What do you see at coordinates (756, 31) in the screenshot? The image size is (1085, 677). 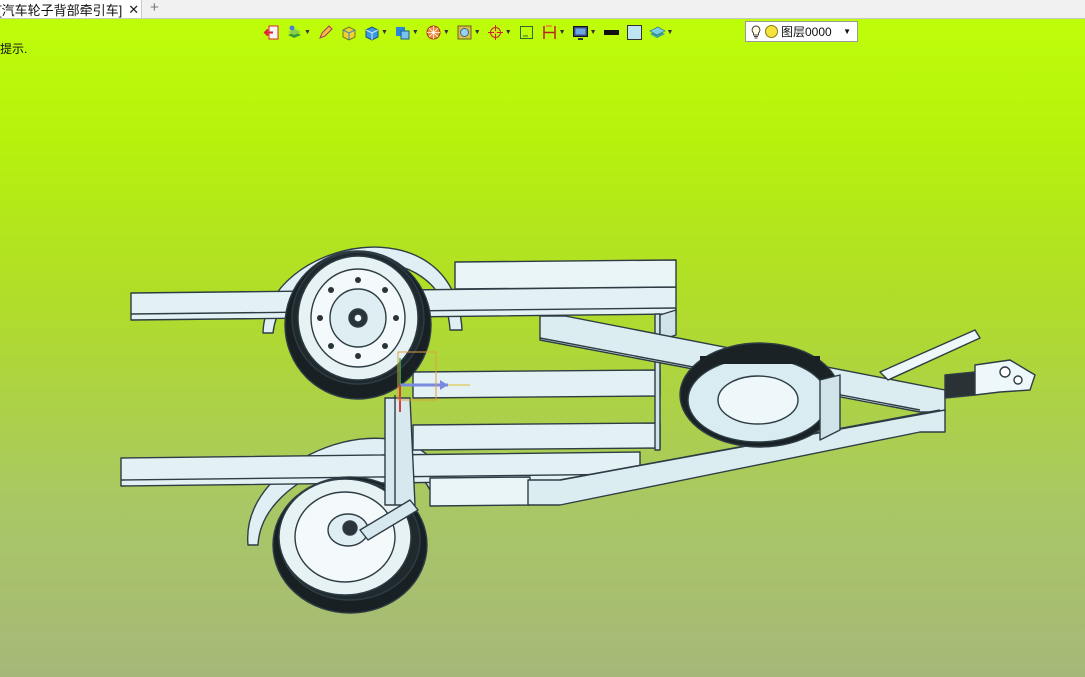 I see `lightbulb-icon` at bounding box center [756, 31].